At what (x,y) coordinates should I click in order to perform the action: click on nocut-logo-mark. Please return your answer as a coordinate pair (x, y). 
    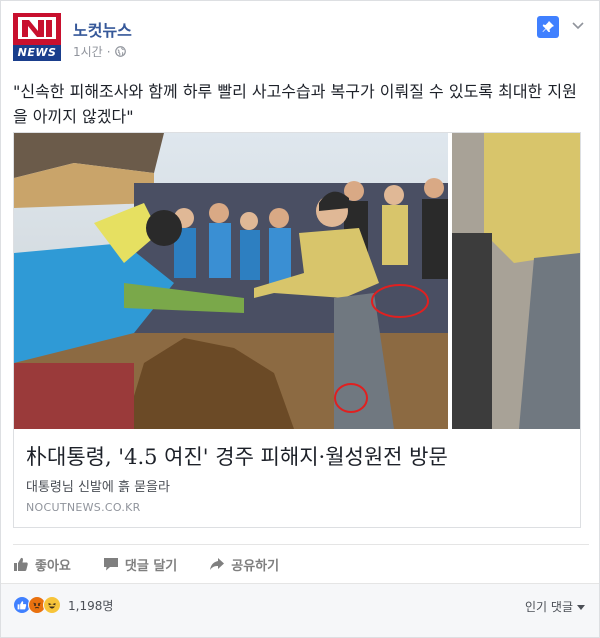
    Looking at the image, I should click on (37, 28).